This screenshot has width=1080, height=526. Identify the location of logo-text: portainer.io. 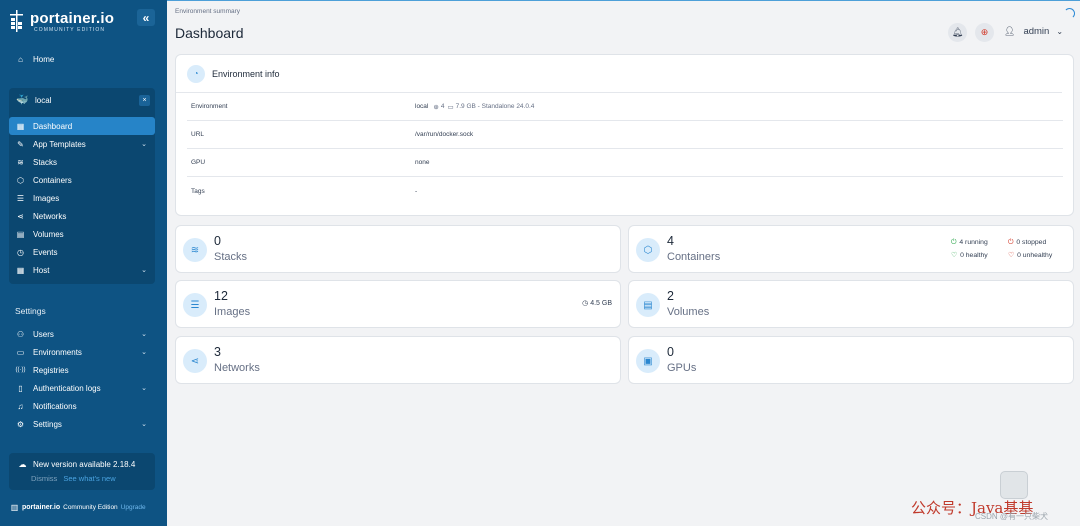
(72, 18).